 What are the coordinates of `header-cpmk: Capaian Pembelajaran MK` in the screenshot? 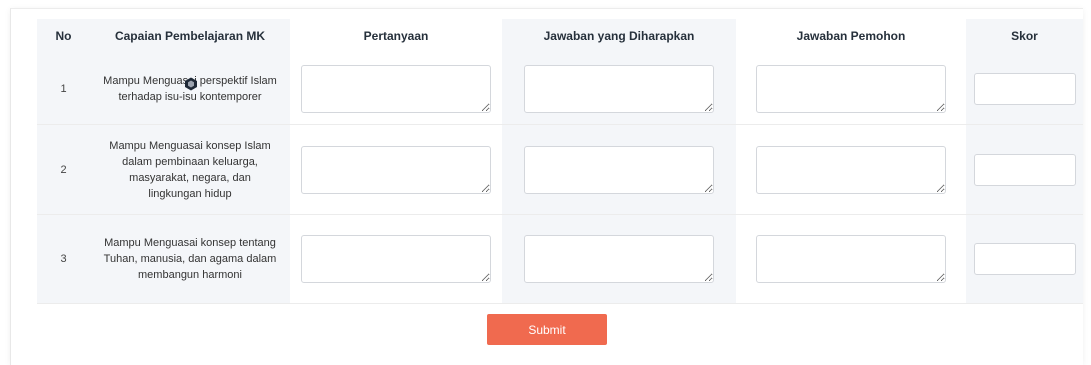 It's located at (190, 36).